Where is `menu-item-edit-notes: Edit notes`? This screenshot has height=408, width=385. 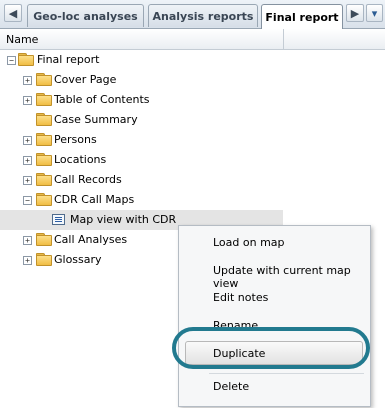
menu-item-edit-notes: Edit notes is located at coordinates (240, 297).